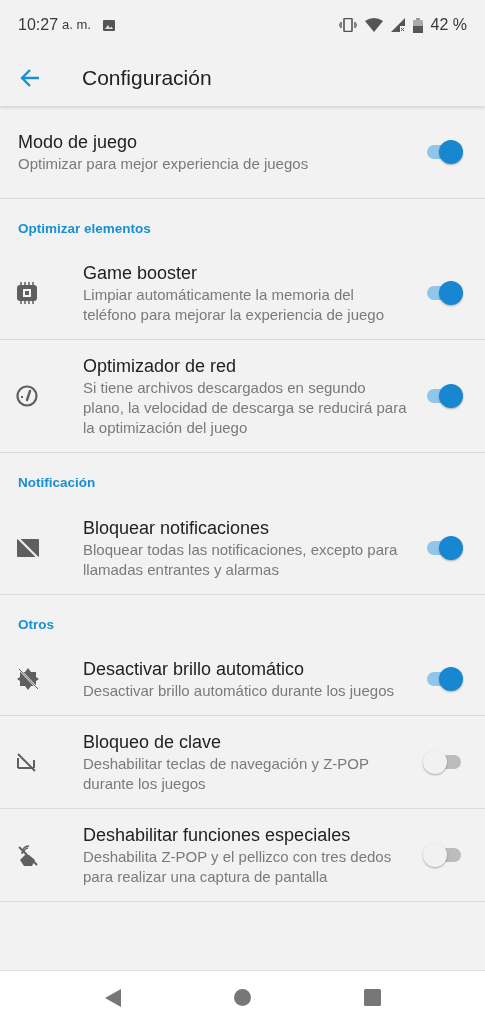 The height and width of the screenshot is (1024, 485). What do you see at coordinates (153, 742) in the screenshot?
I see `setting-title: Bloqueo de clave` at bounding box center [153, 742].